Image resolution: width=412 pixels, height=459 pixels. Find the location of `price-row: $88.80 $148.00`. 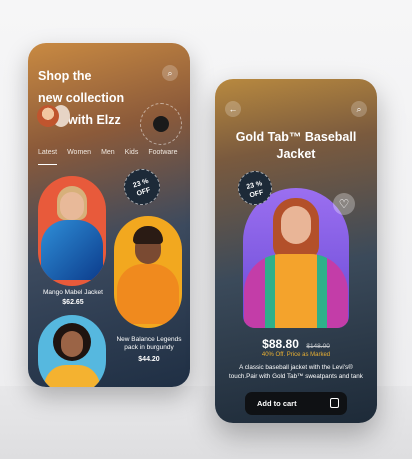

price-row: $88.80 $148.00 is located at coordinates (296, 344).